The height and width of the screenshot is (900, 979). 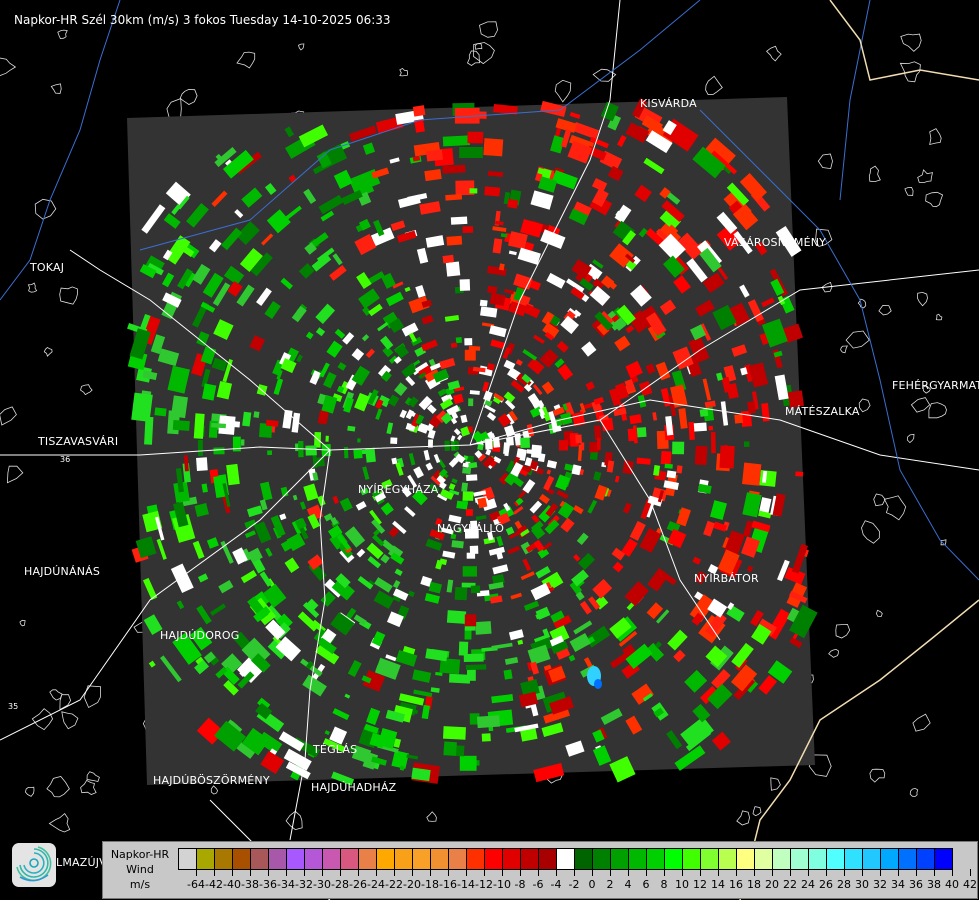 I want to click on legend-tick-label: 18, so click(x=754, y=884).